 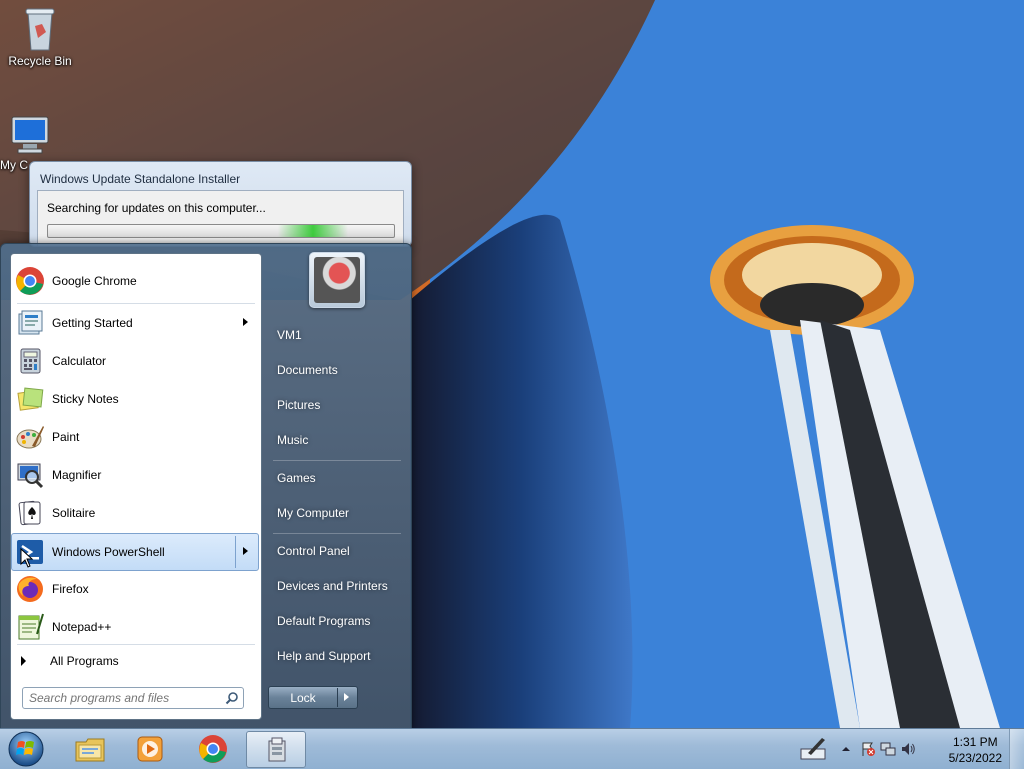 I want to click on place-control-panel: Control Panel, so click(x=334, y=551).